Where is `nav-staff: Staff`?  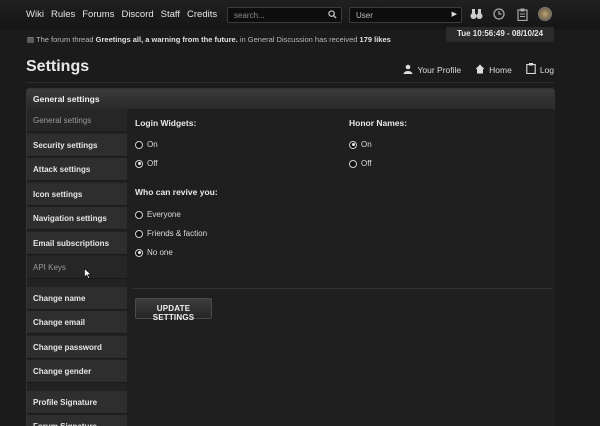 nav-staff: Staff is located at coordinates (170, 14).